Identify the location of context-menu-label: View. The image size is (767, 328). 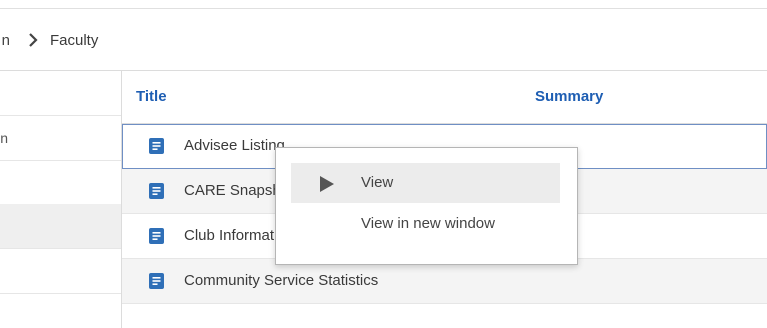
(377, 182).